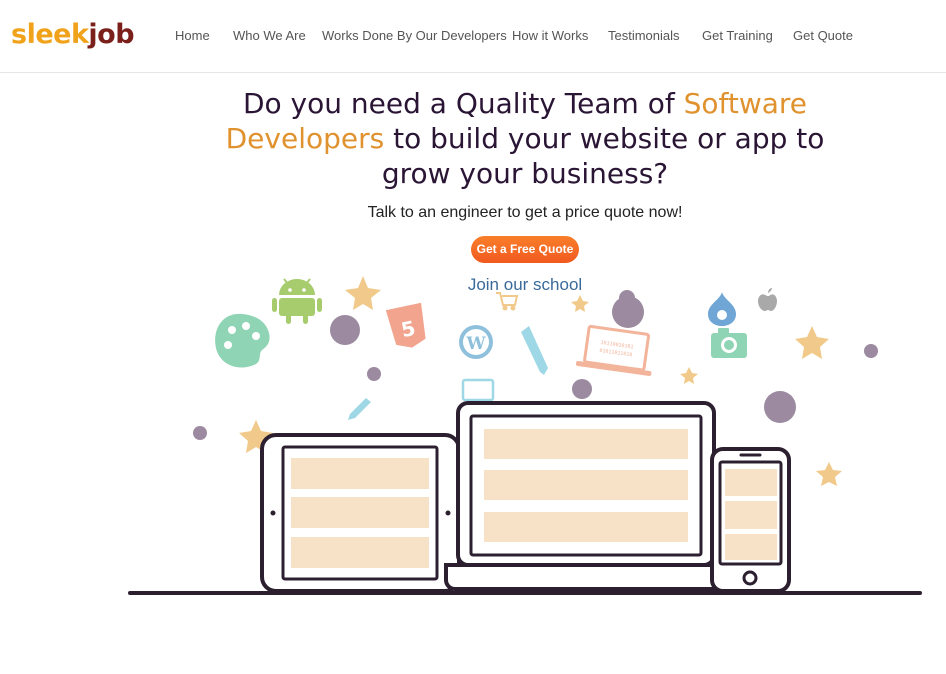 The image size is (946, 674). Describe the element at coordinates (297, 301) in the screenshot. I see `android-icon` at that location.